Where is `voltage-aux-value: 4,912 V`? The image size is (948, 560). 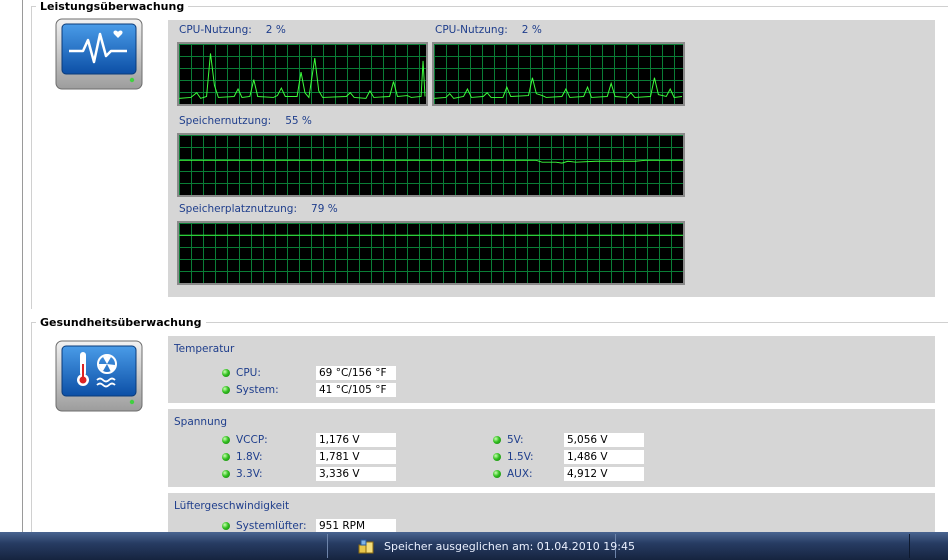 voltage-aux-value: 4,912 V is located at coordinates (604, 474).